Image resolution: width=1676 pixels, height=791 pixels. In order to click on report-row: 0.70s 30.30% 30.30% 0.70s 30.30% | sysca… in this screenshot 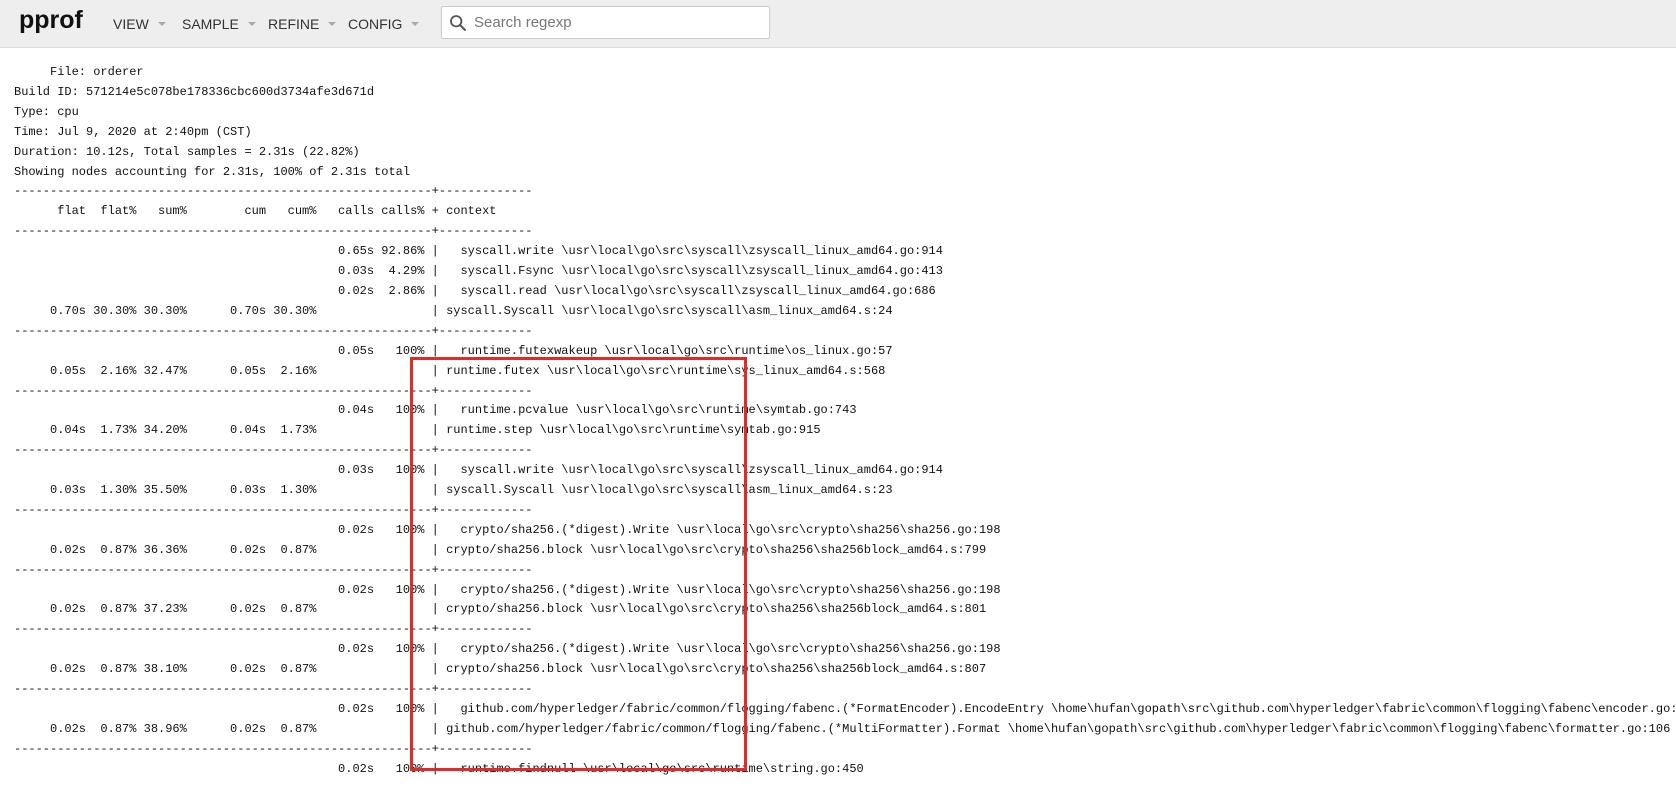, I will do `click(453, 310)`.